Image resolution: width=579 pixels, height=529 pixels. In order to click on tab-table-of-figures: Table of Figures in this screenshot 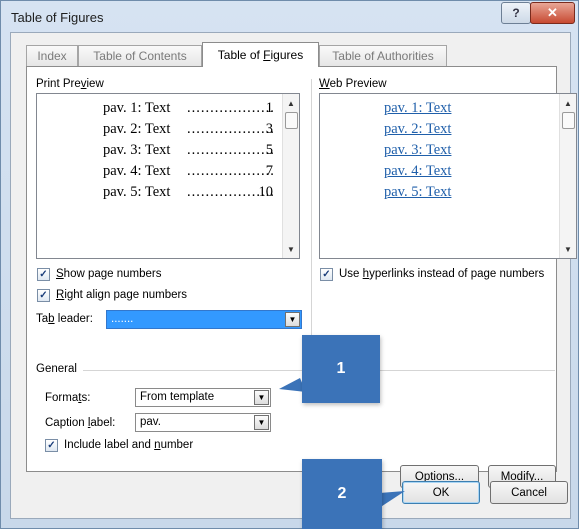, I will do `click(260, 54)`.